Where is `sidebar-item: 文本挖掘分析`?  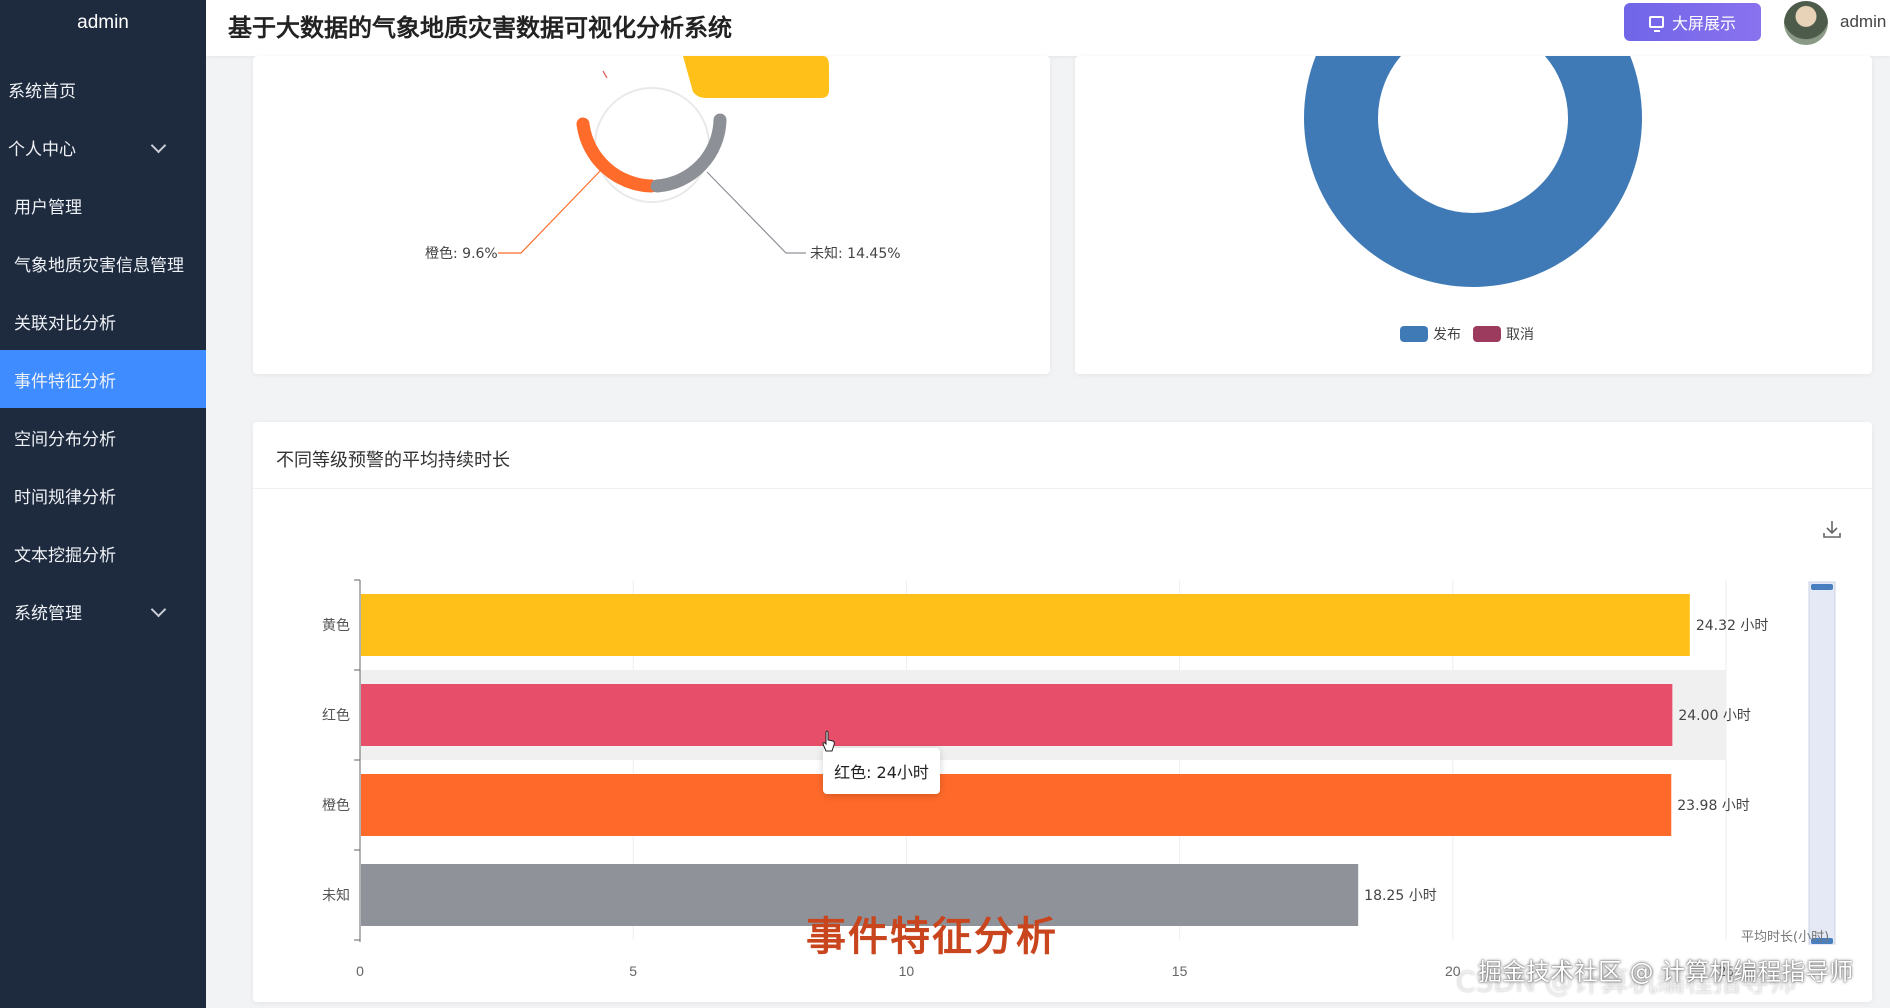
sidebar-item: 文本挖掘分析 is located at coordinates (103, 553).